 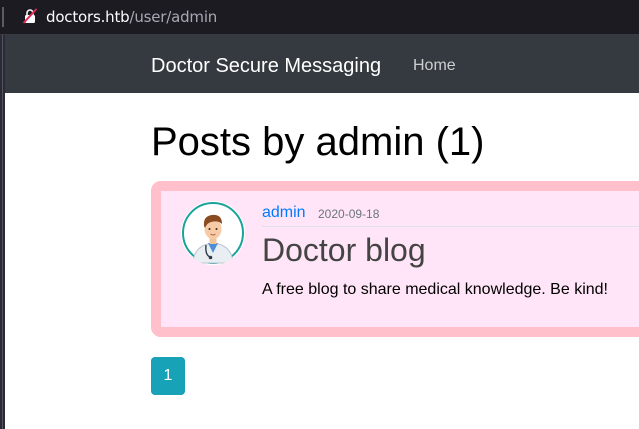 I want to click on page-title: Posts by admin (1), so click(x=318, y=142).